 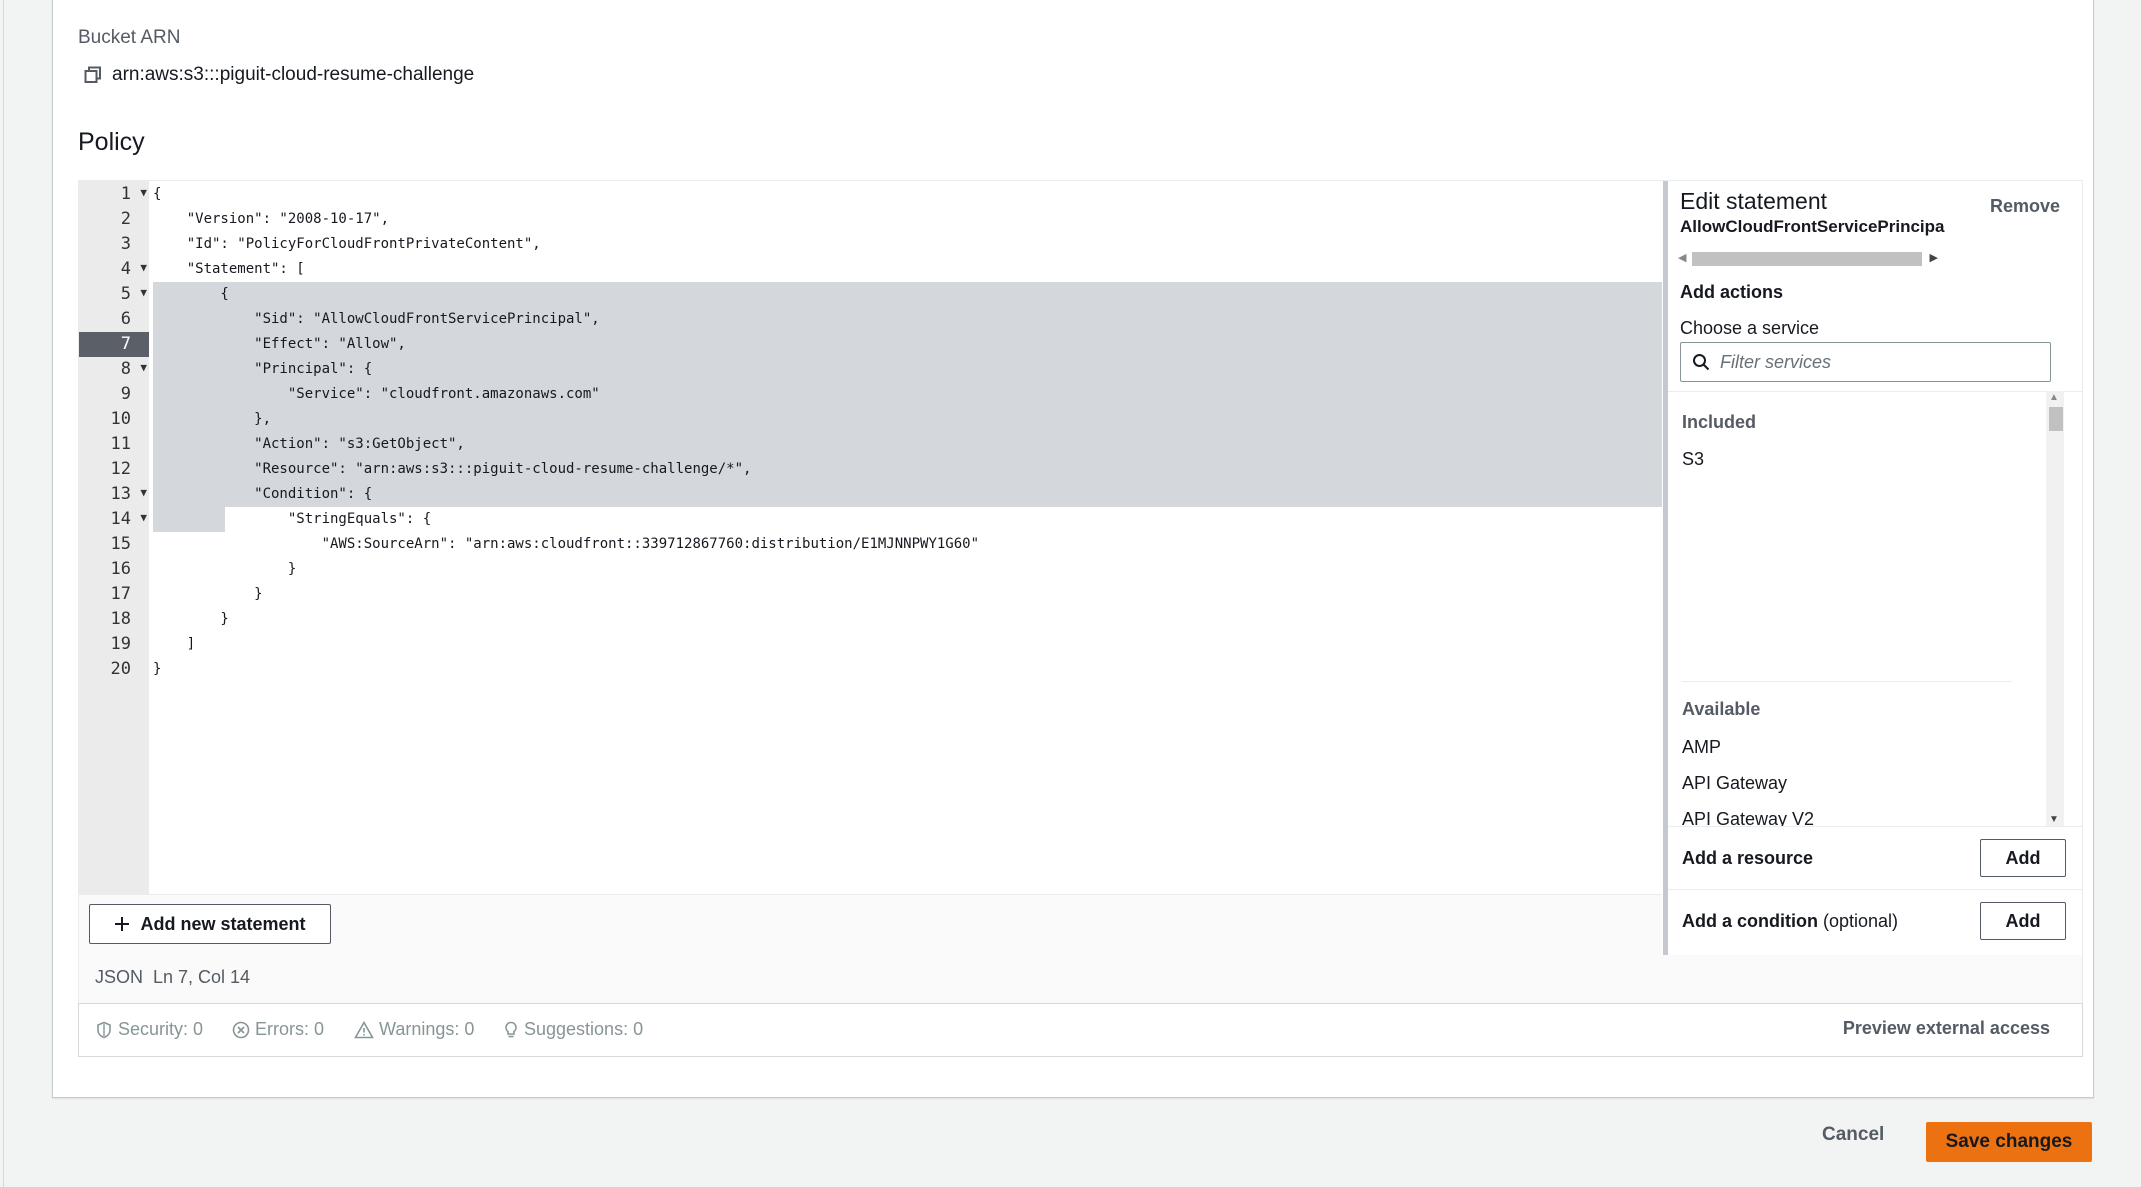 I want to click on line-number: 19, so click(x=114, y=644).